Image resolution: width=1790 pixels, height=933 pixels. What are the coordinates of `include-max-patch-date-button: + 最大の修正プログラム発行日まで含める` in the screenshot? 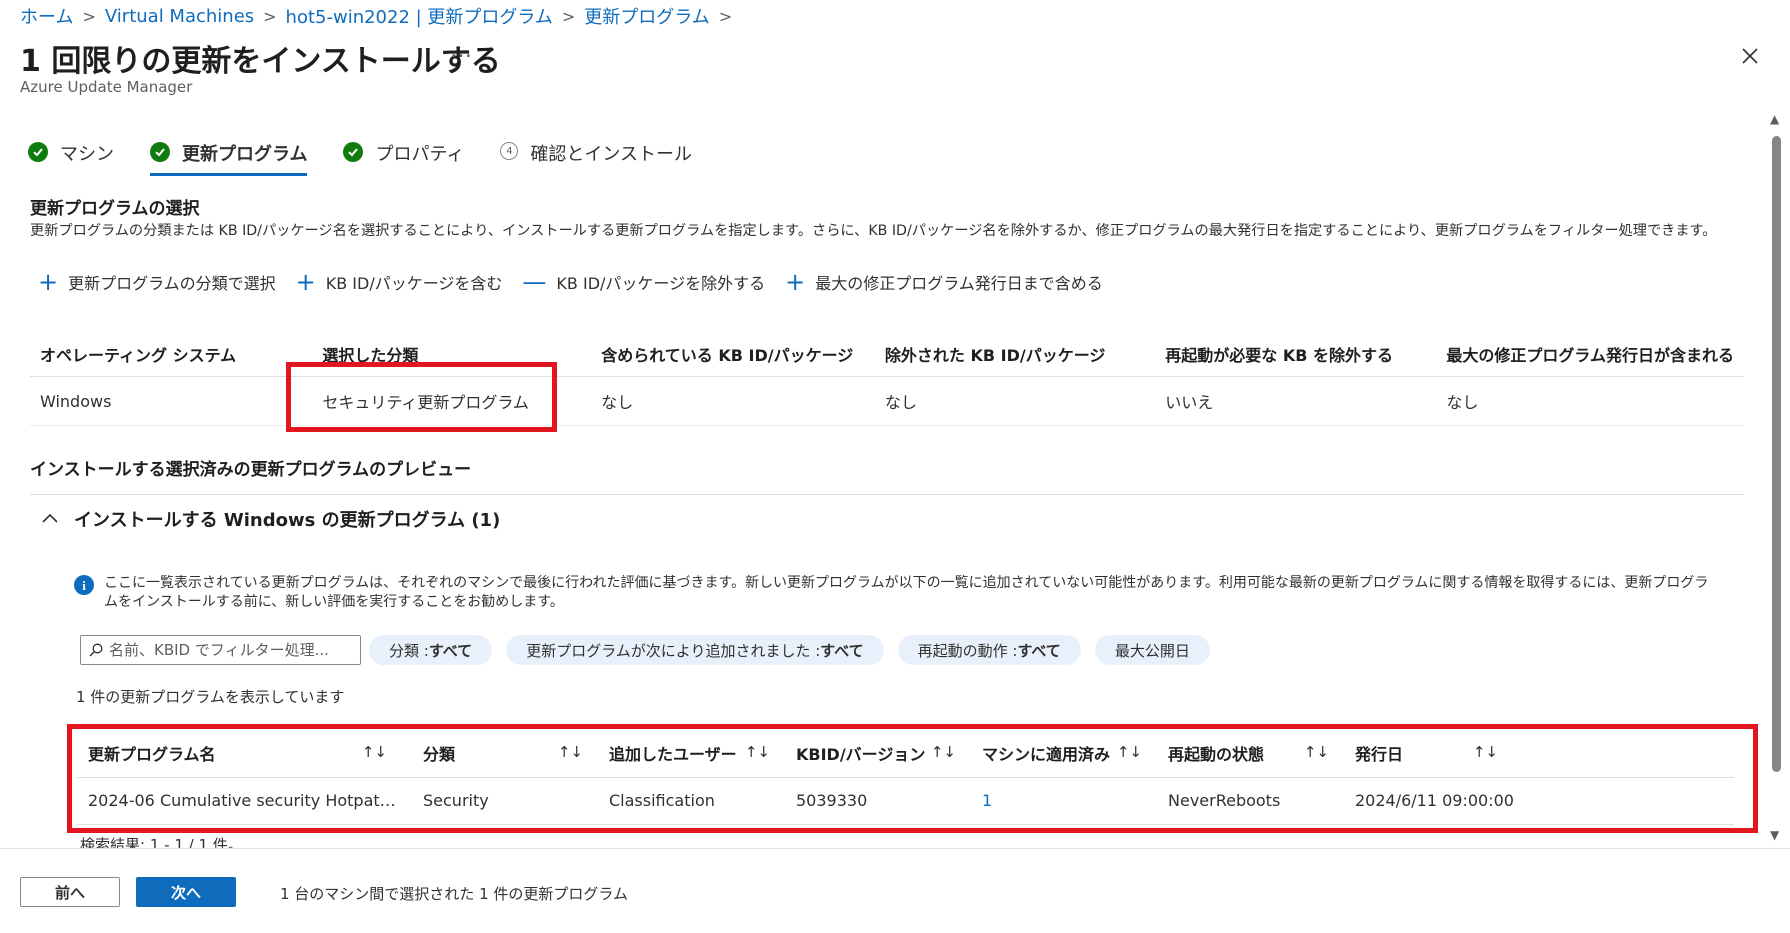 It's located at (944, 282).